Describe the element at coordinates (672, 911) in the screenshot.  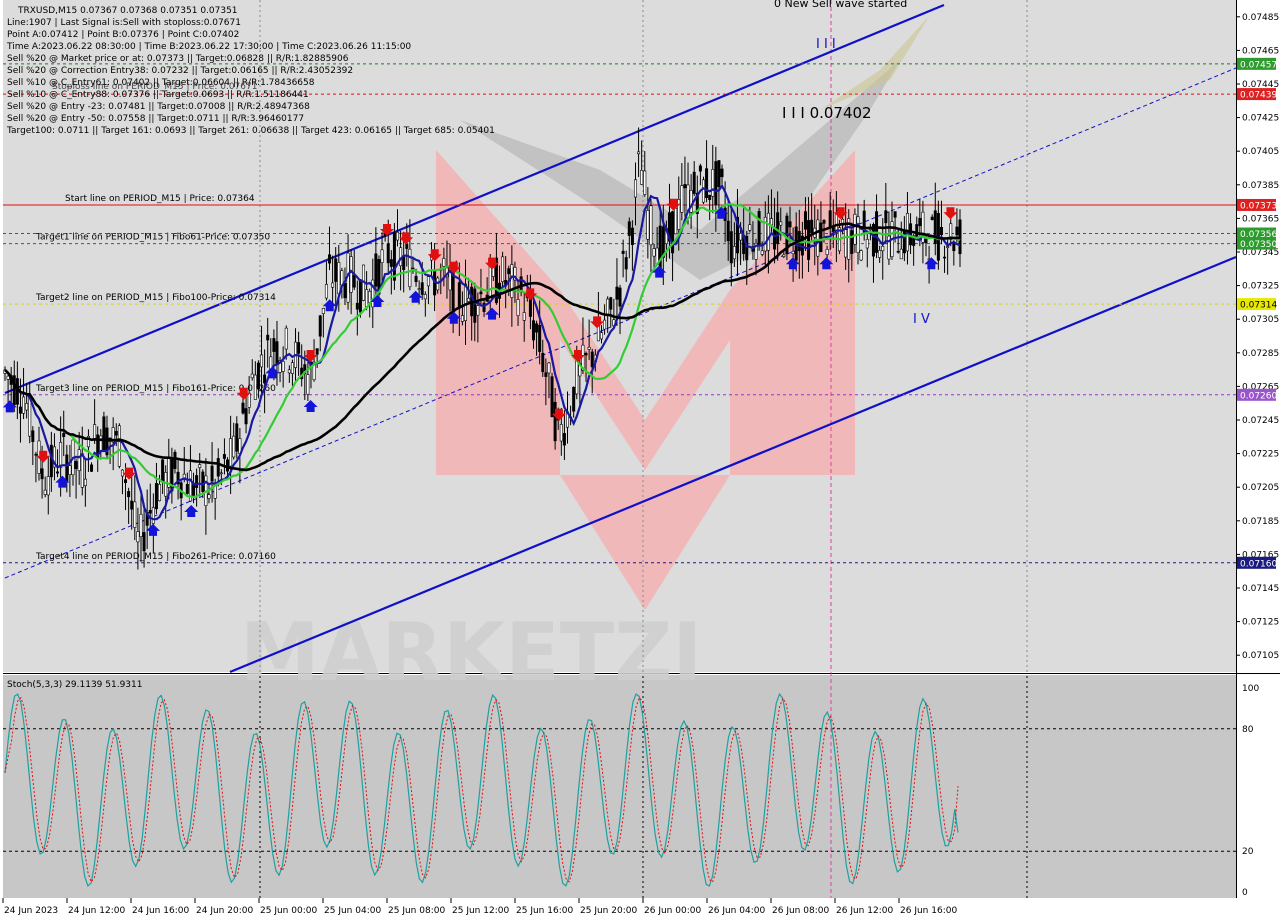
I see `x-tick-label: 26 Jun 00:00` at that location.